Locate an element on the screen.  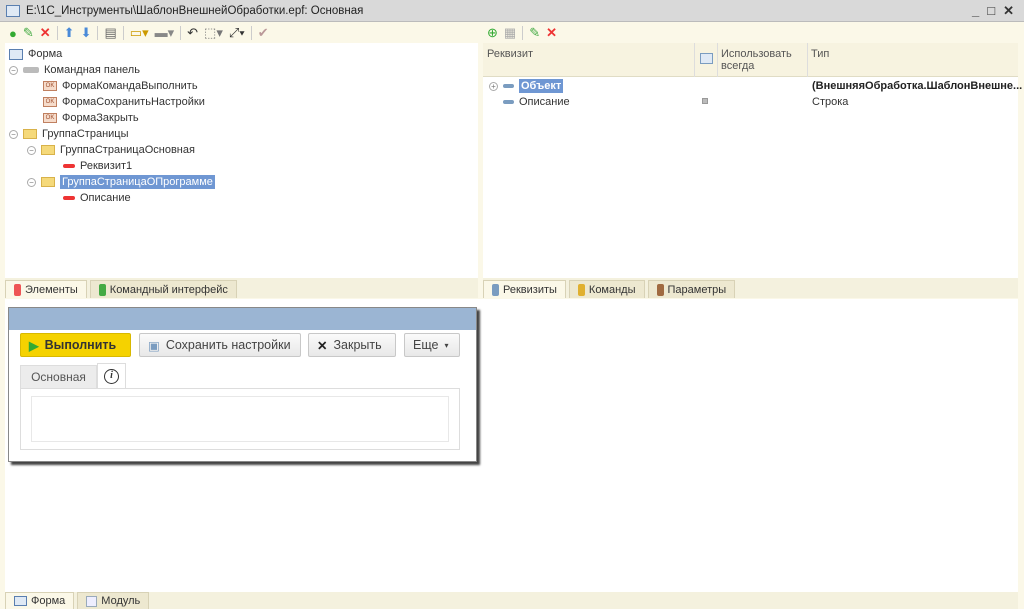
attributes-icon is located at coordinates (495, 289).